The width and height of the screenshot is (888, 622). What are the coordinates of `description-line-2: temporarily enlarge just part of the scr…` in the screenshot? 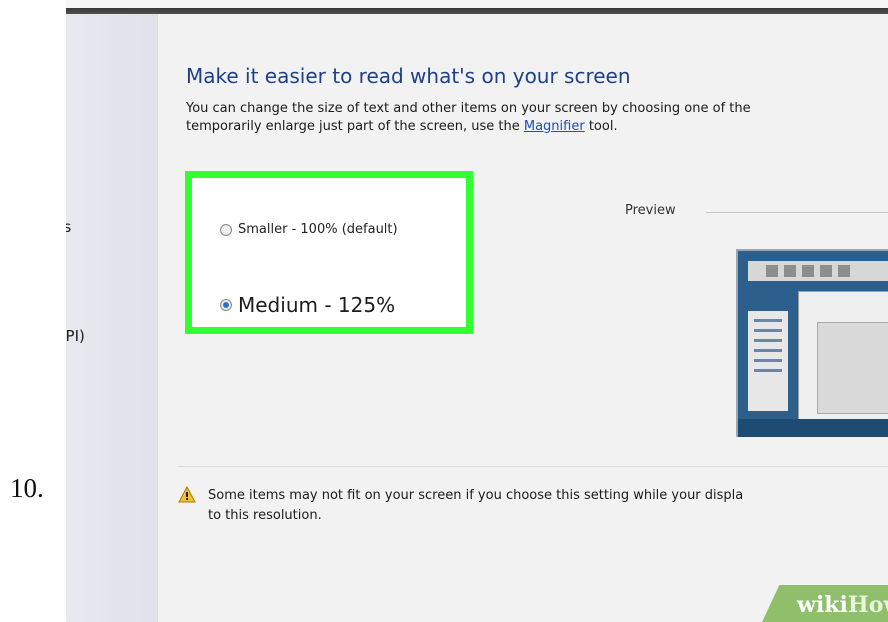 It's located at (537, 127).